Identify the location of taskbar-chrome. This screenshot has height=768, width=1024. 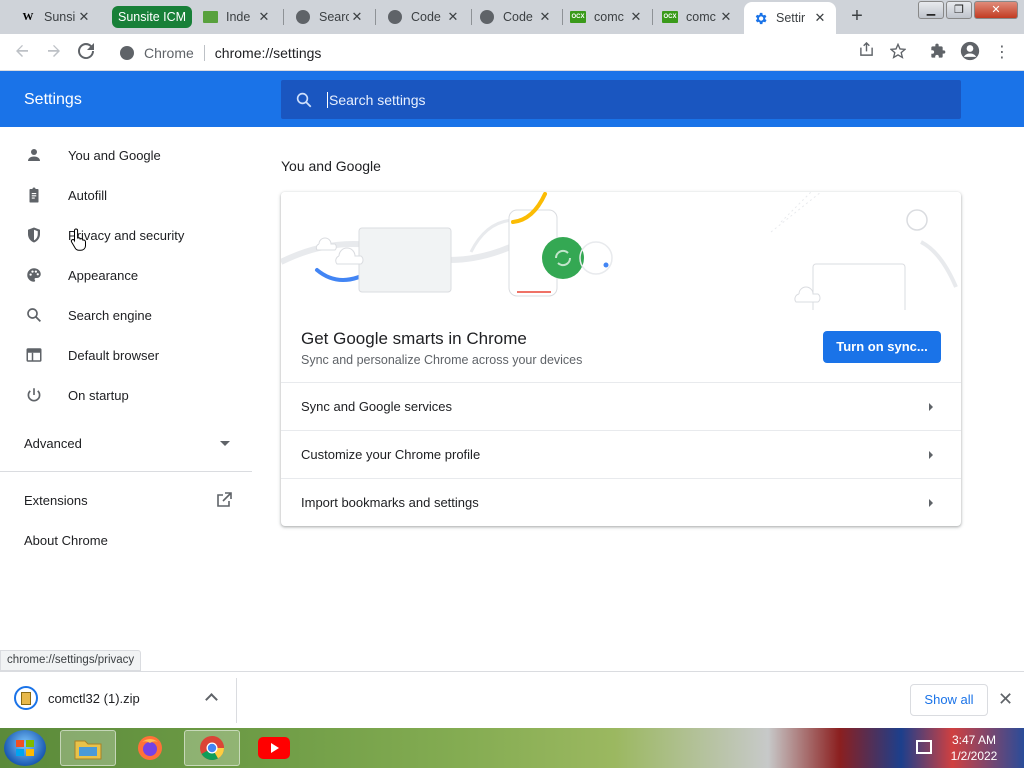
(212, 748).